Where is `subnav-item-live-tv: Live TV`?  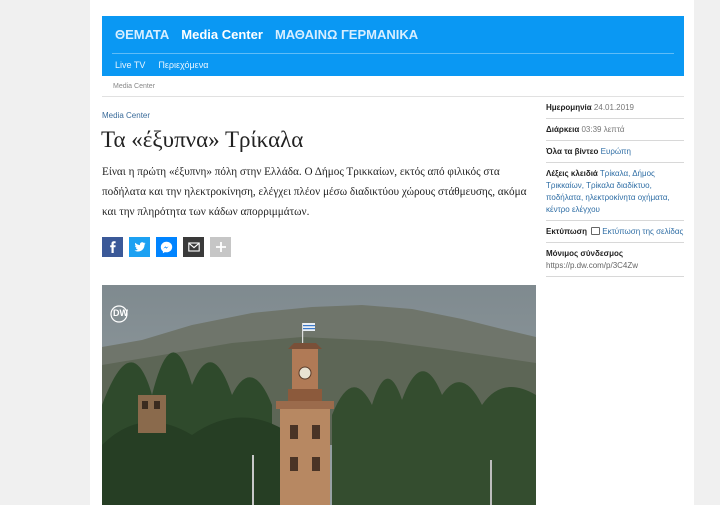
subnav-item-live-tv: Live TV is located at coordinates (130, 65).